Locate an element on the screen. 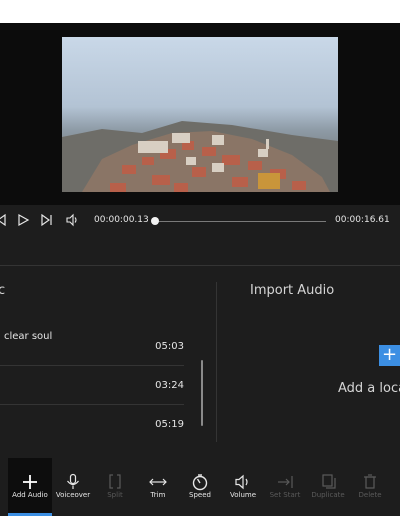 This screenshot has height=516, width=400. add-audio-button: Add Audio is located at coordinates (30, 487).